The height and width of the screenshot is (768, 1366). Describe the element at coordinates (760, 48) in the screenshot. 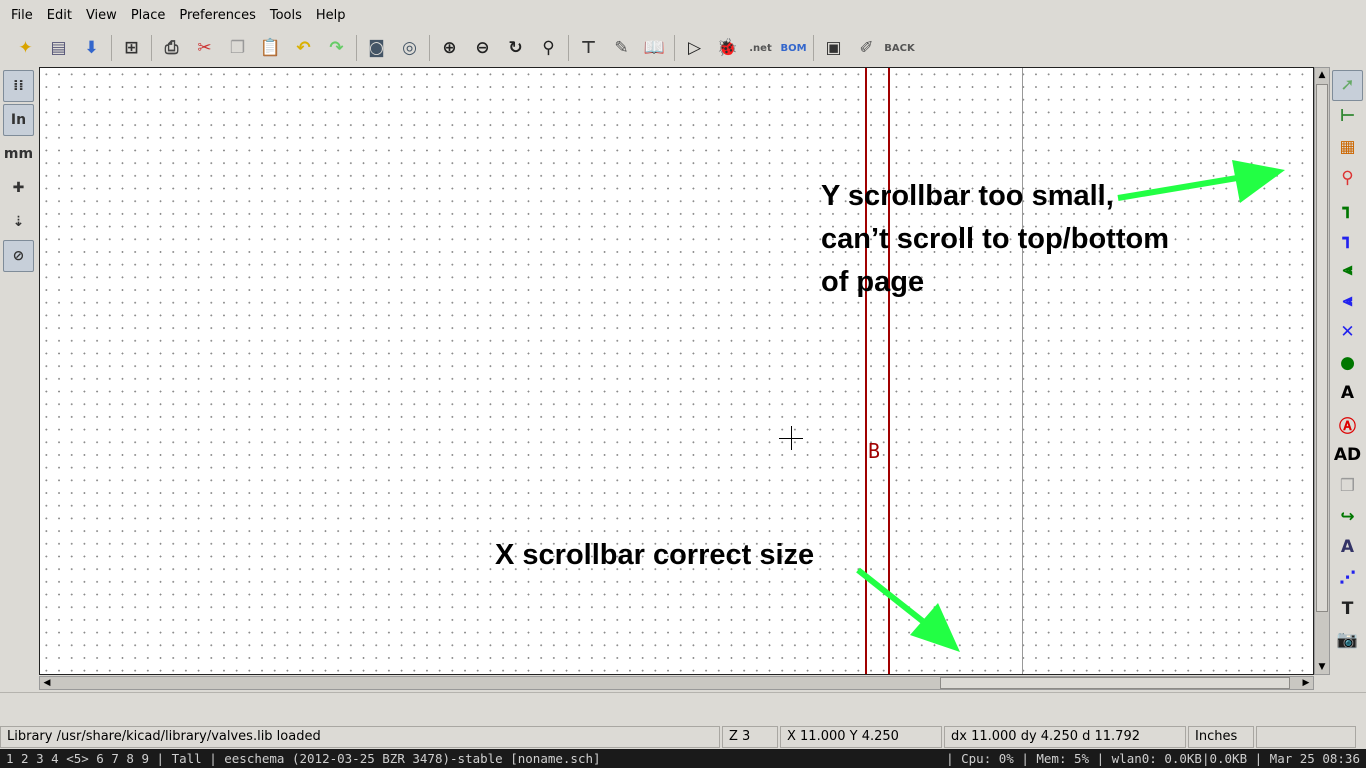

I see `netlist-button: .net` at that location.